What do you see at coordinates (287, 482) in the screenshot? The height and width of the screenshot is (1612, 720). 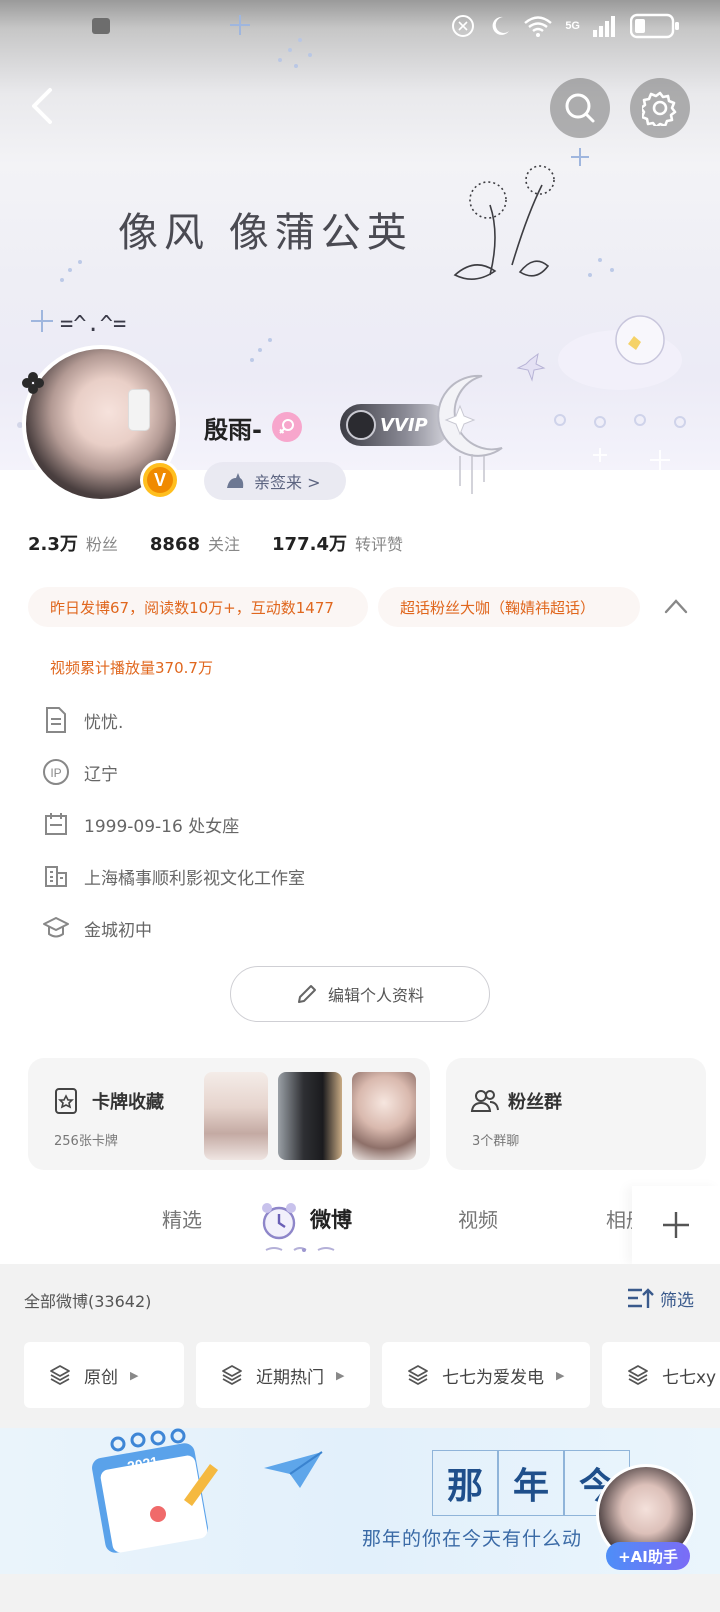 I see `signin-label: 亲签来 >` at bounding box center [287, 482].